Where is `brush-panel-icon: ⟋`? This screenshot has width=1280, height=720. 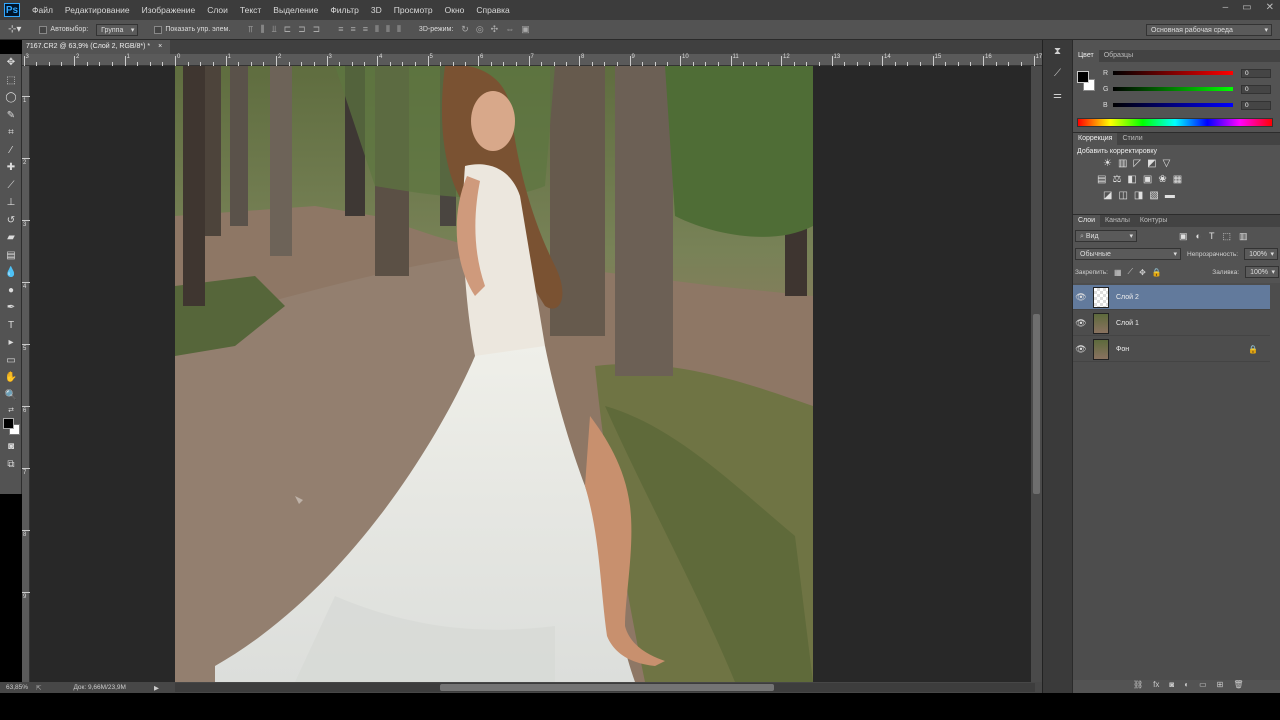 brush-panel-icon: ⟋ is located at coordinates (1058, 76).